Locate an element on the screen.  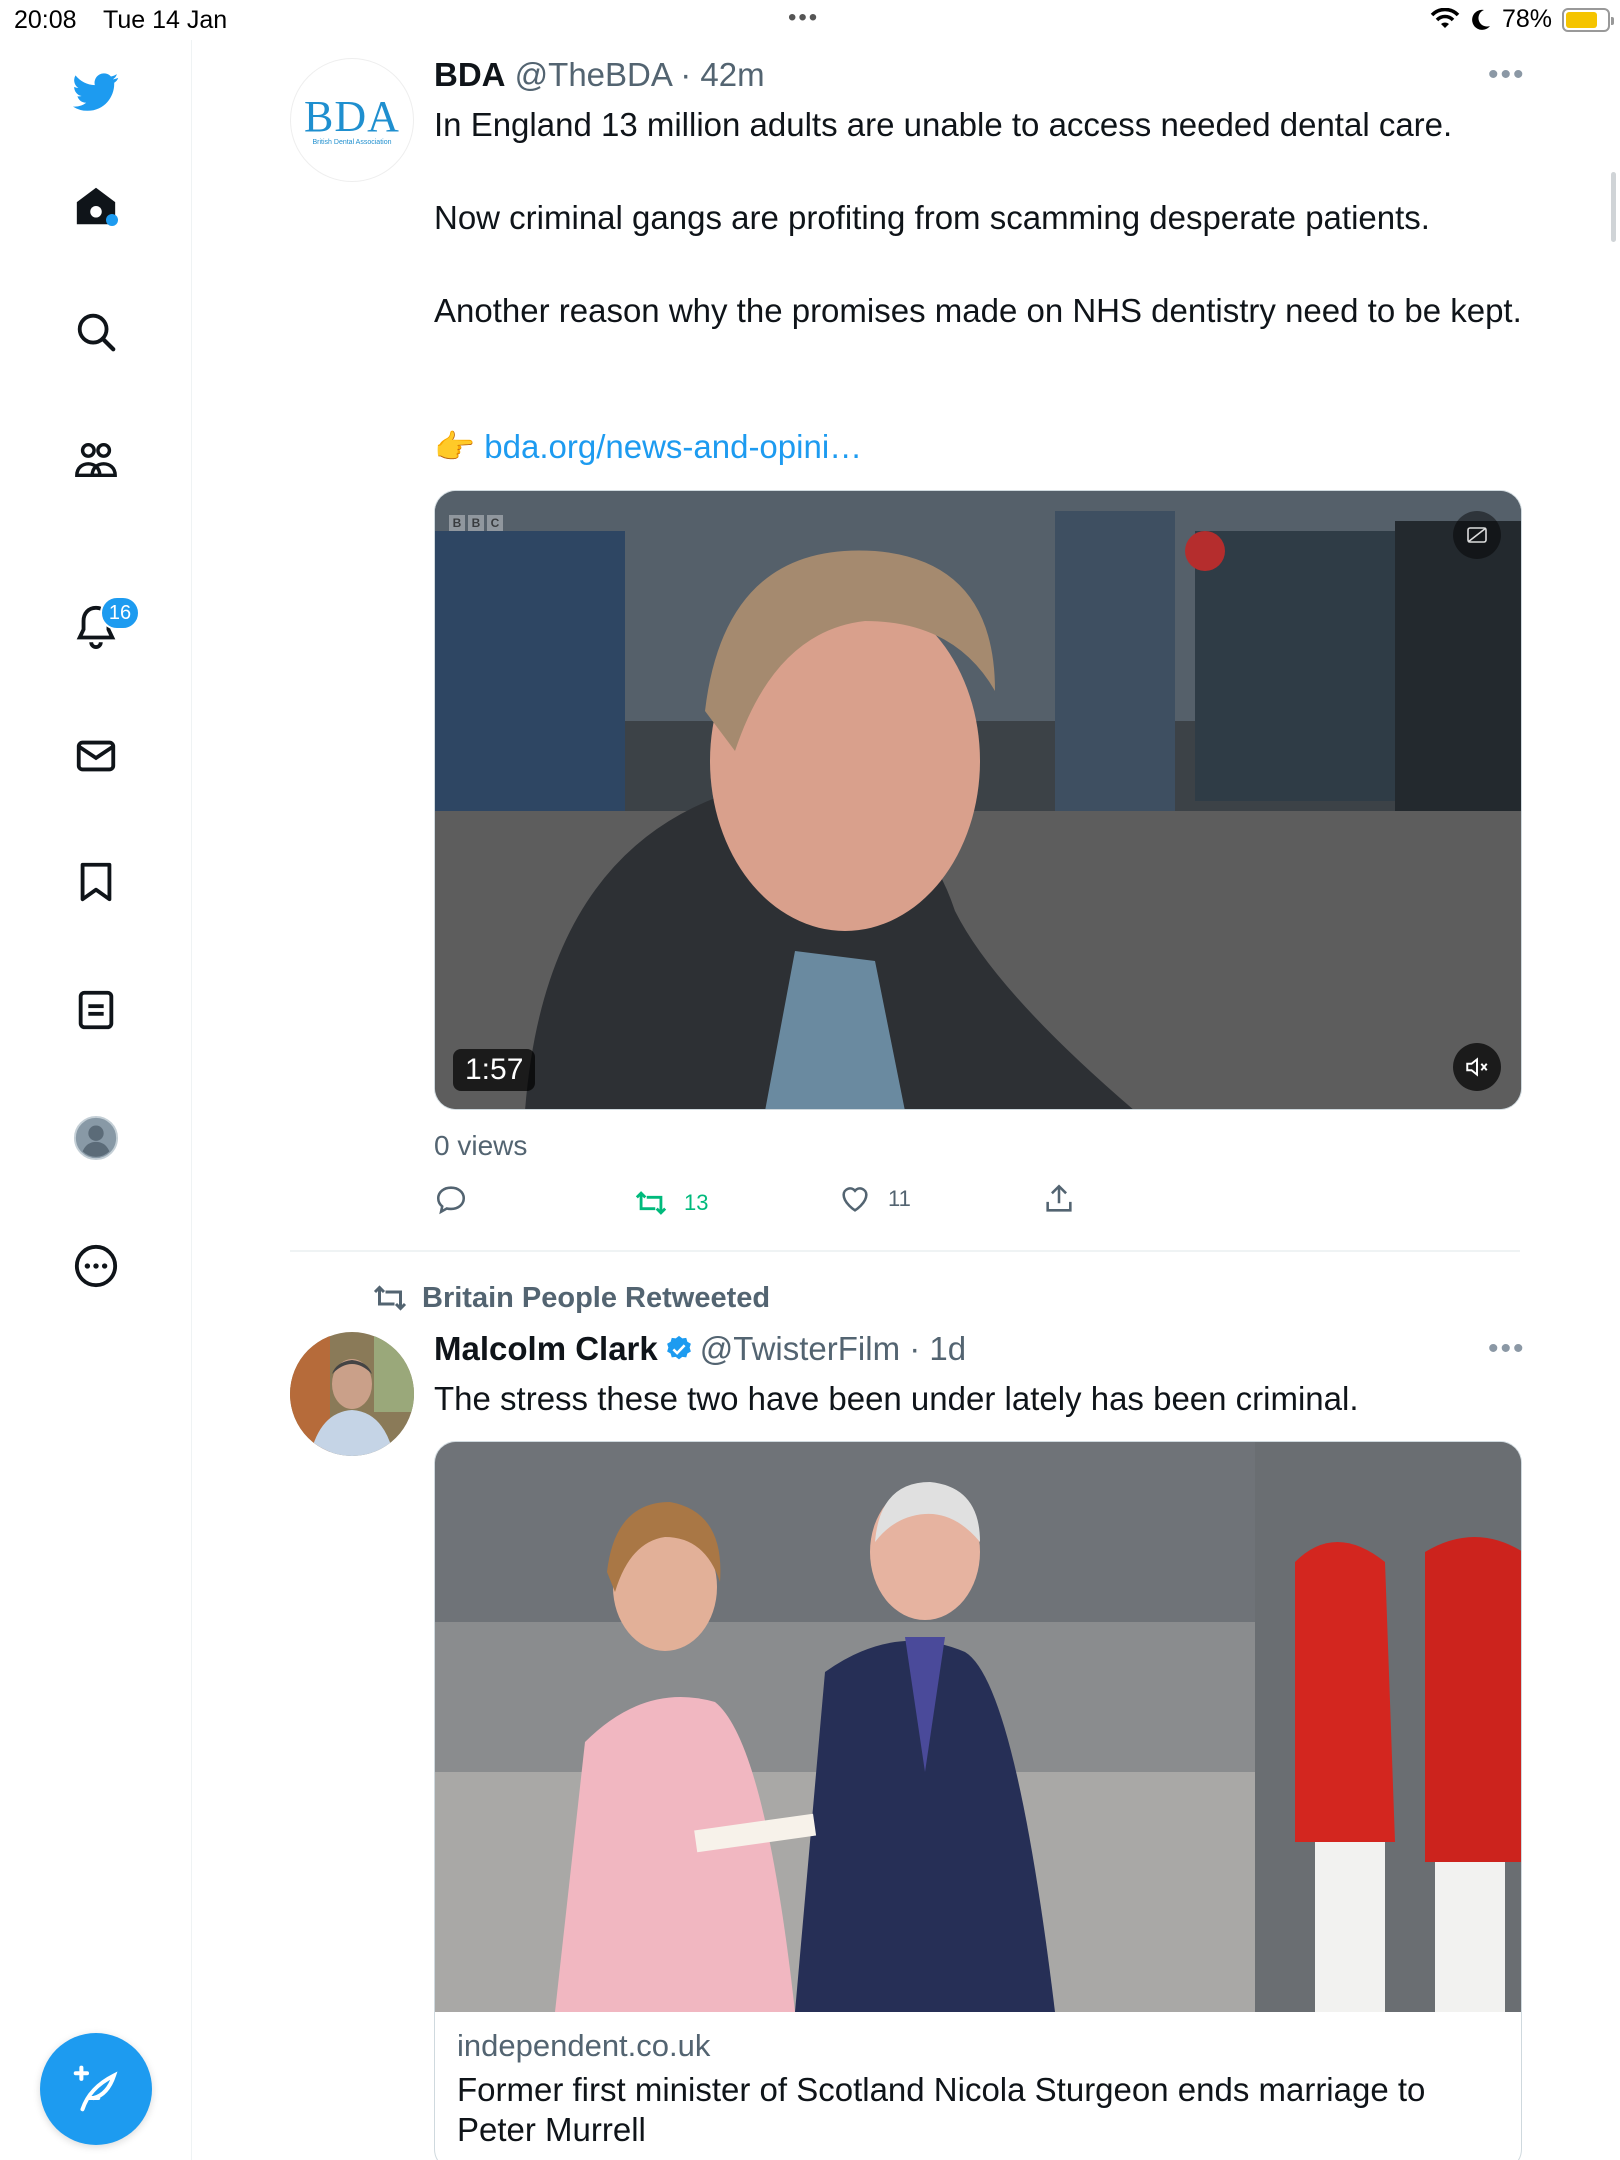
home-new-dot is located at coordinates (112, 220).